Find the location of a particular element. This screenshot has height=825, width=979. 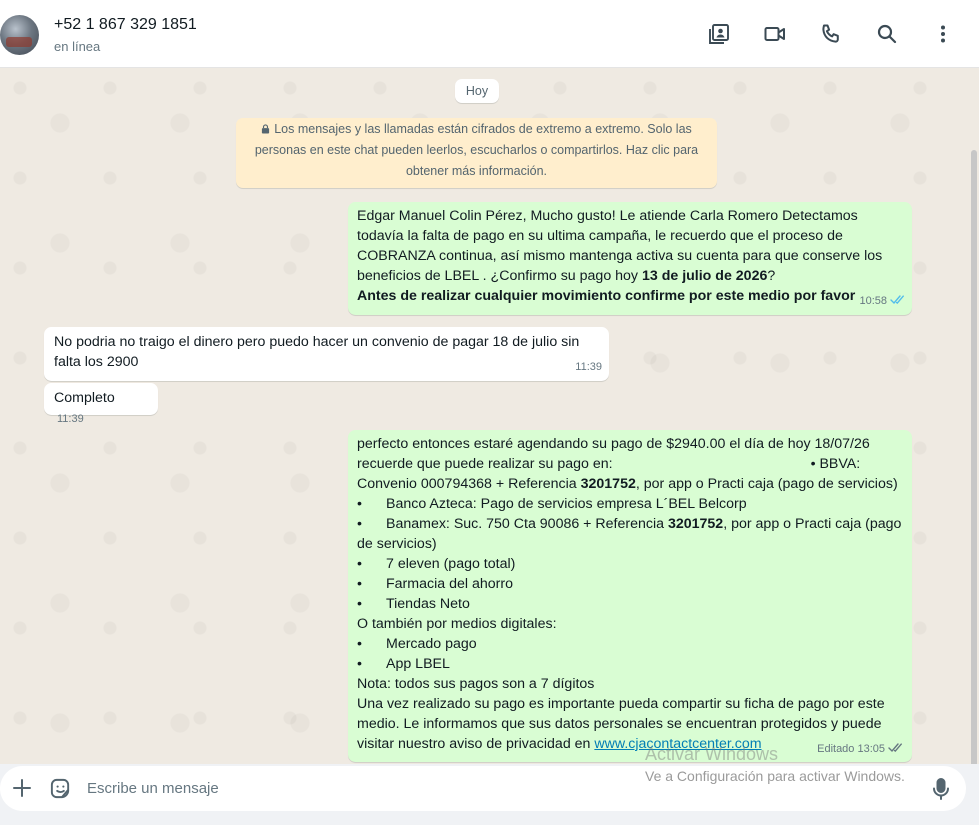

message-text: Completo is located at coordinates (84, 398).